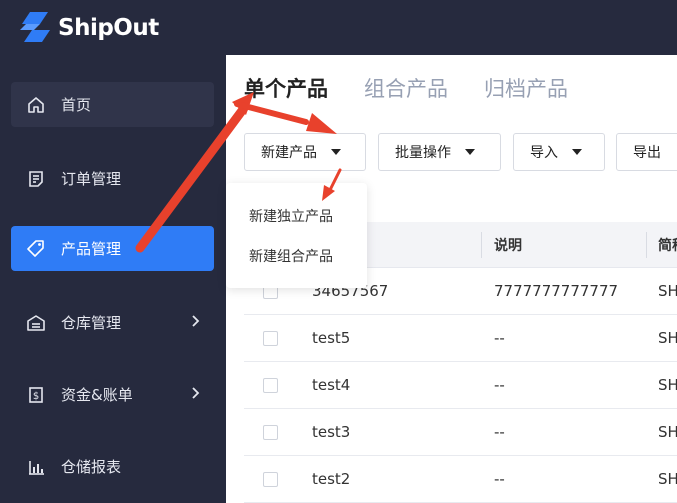  I want to click on sidebar-item-finance: $ 资金&账单, so click(112, 394).